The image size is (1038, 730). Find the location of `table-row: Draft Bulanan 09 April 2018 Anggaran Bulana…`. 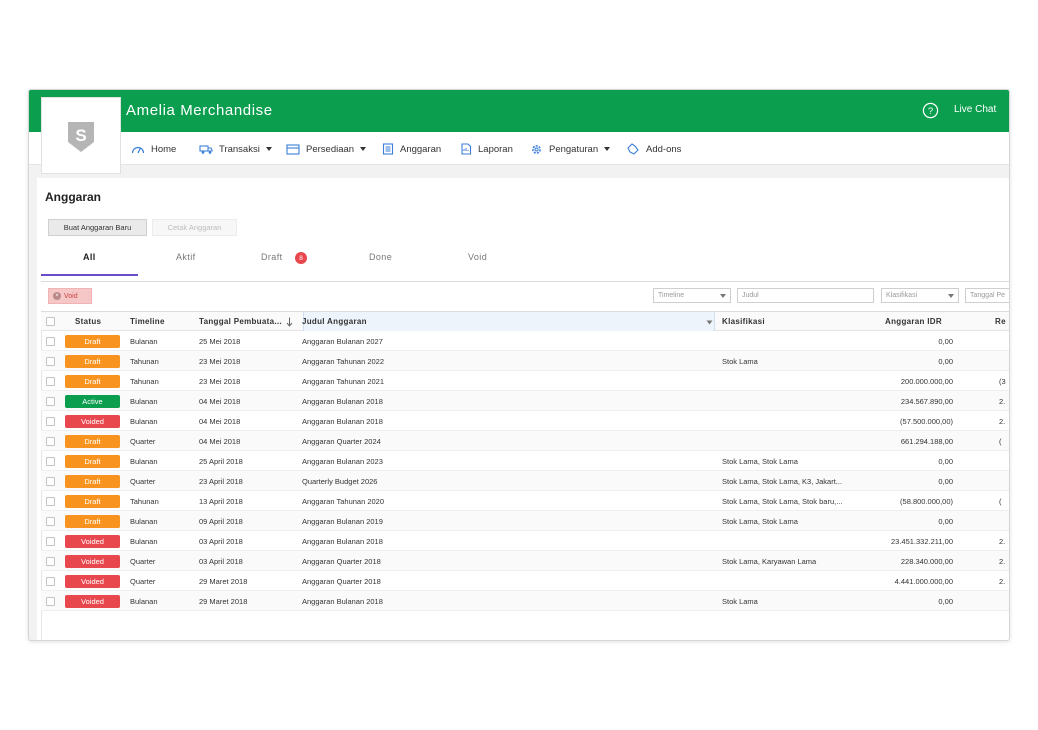

table-row: Draft Bulanan 09 April 2018 Anggaran Bulana… is located at coordinates (525, 521).